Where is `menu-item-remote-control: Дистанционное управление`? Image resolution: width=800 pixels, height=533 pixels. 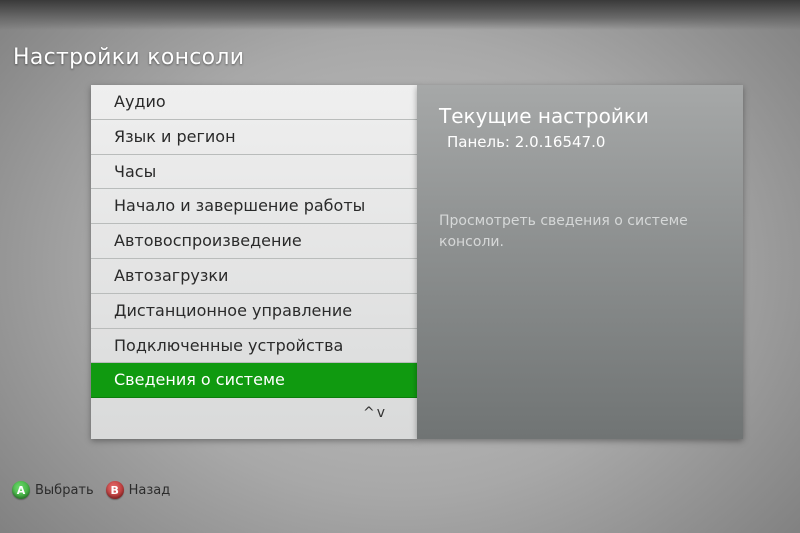 menu-item-remote-control: Дистанционное управление is located at coordinates (254, 311).